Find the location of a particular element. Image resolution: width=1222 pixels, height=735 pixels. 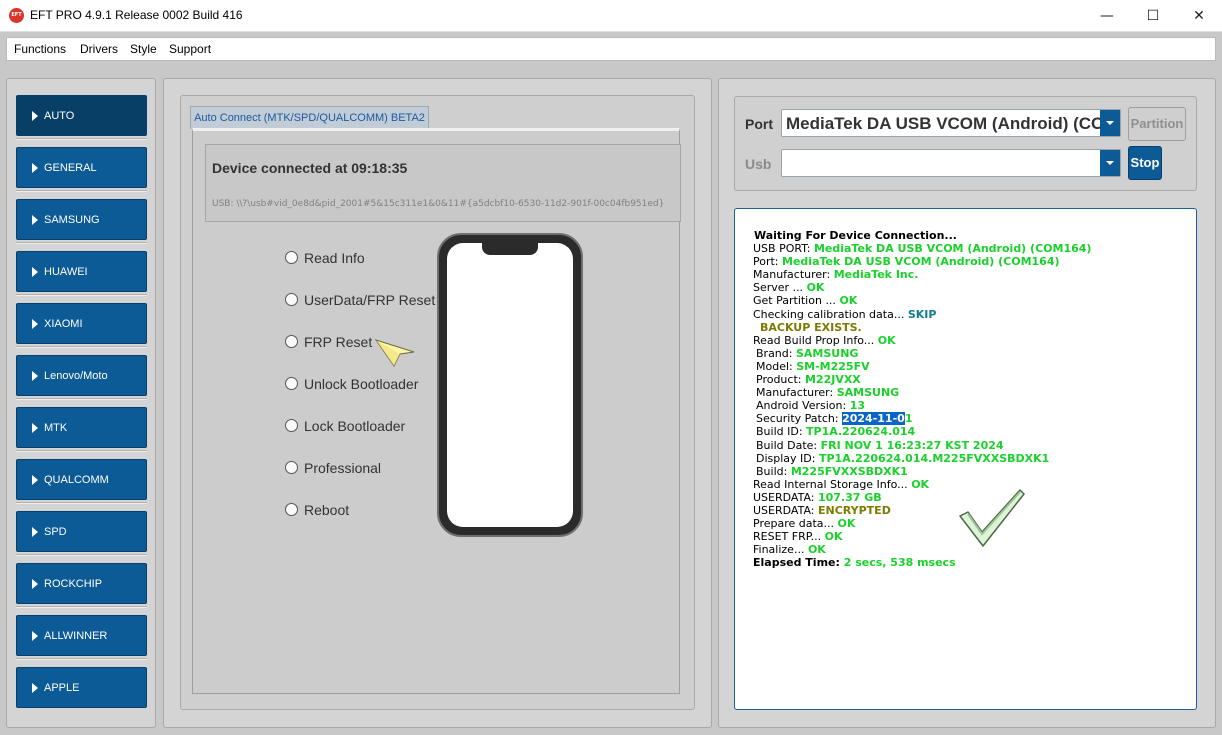

log-line: Model: SM-M225FV is located at coordinates (813, 366).